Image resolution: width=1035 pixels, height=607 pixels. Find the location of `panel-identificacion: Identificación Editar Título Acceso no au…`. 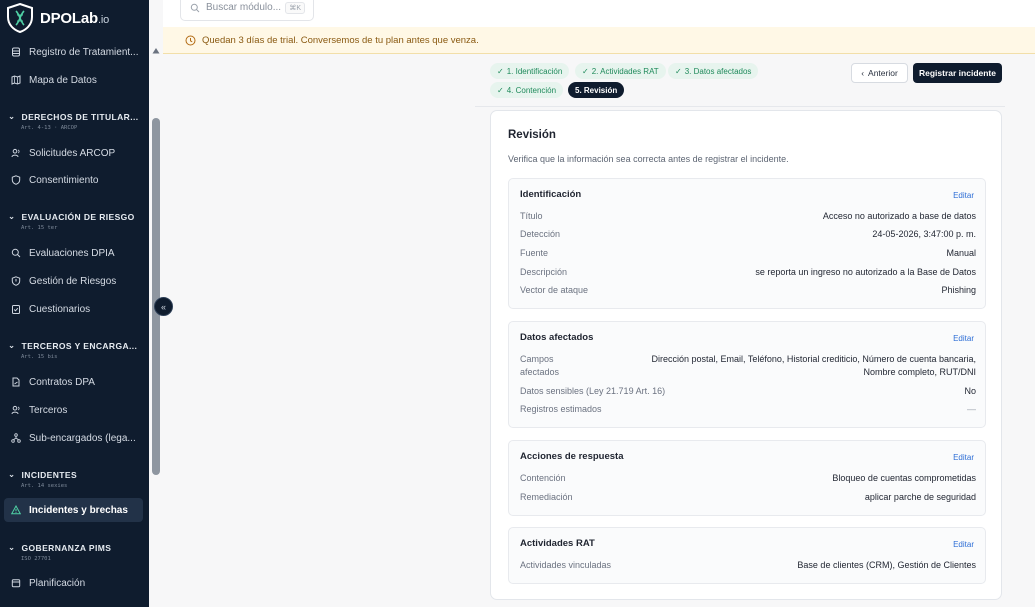

panel-identificacion: Identificación Editar Título Acceso no au… is located at coordinates (747, 243).